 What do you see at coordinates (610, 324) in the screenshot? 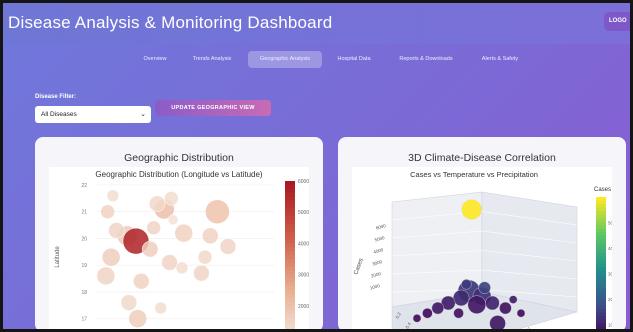
I see `climate-colorbar-tick-label: 1000` at bounding box center [610, 324].